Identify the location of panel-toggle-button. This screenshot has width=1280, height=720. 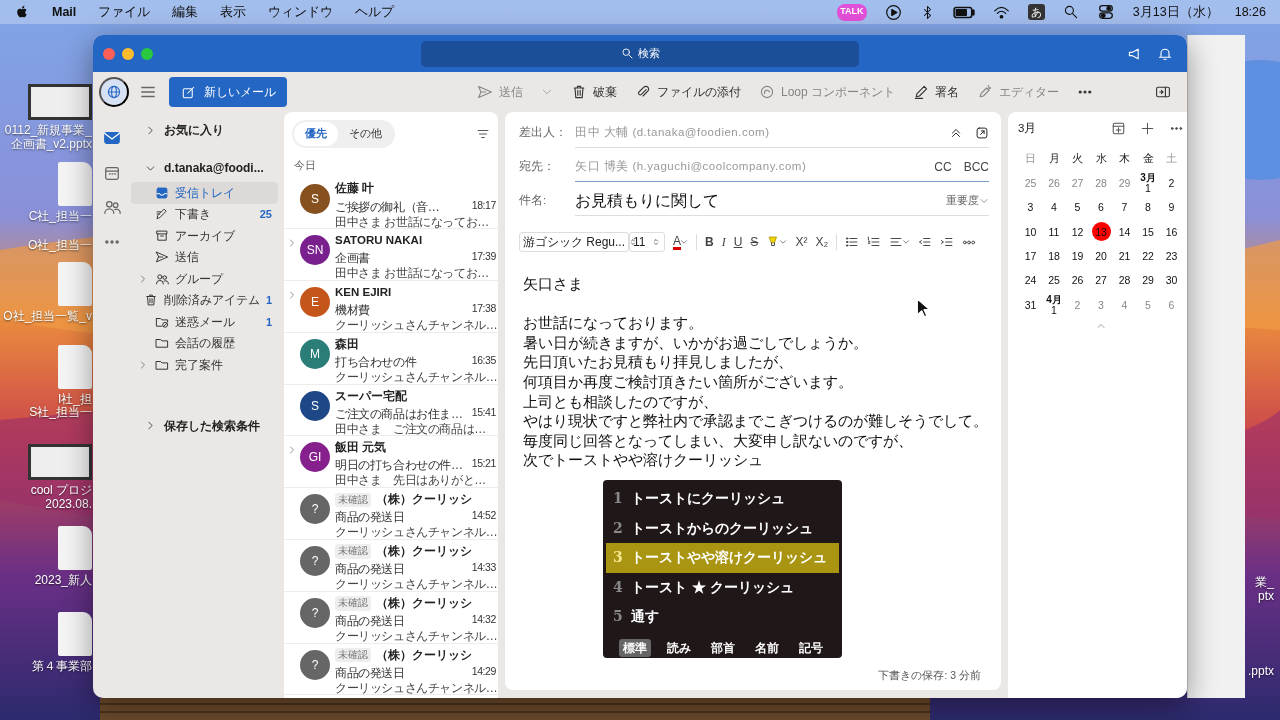
(1163, 92).